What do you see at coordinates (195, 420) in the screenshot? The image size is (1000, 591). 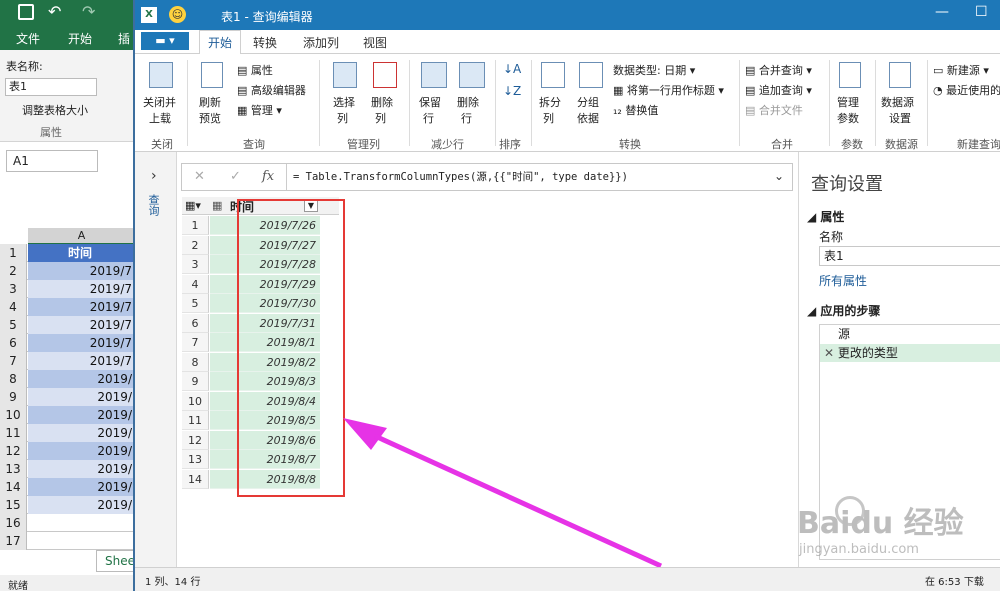 I see `row-number: 11` at bounding box center [195, 420].